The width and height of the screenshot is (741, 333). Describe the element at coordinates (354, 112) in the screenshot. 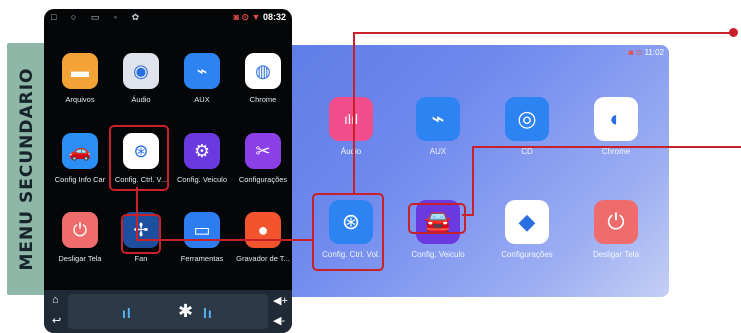

I see `connector-v2` at that location.